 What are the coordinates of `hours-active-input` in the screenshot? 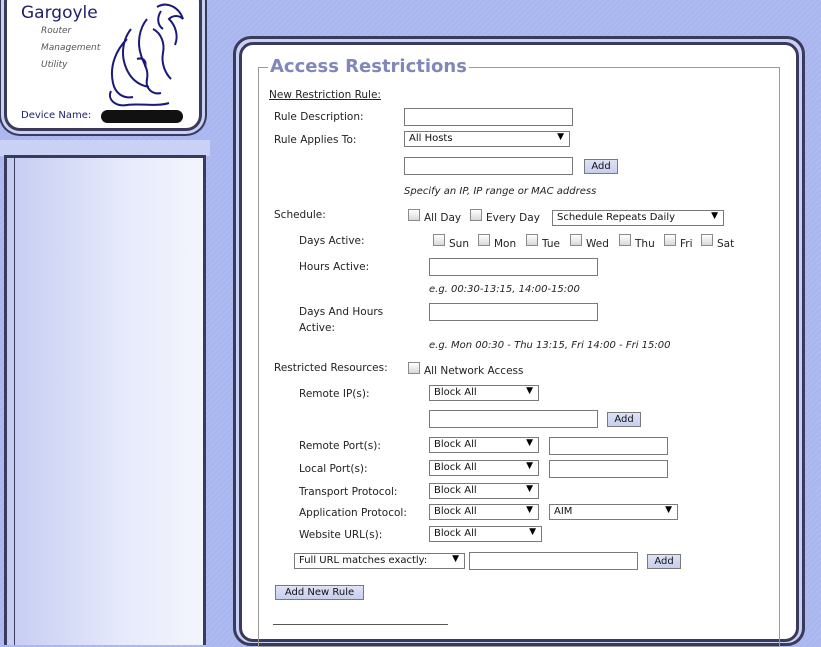 It's located at (513, 267).